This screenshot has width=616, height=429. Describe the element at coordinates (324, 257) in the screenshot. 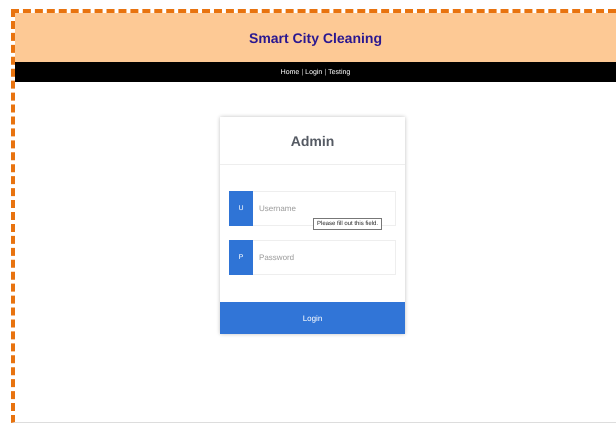

I see `password-field: Password` at that location.